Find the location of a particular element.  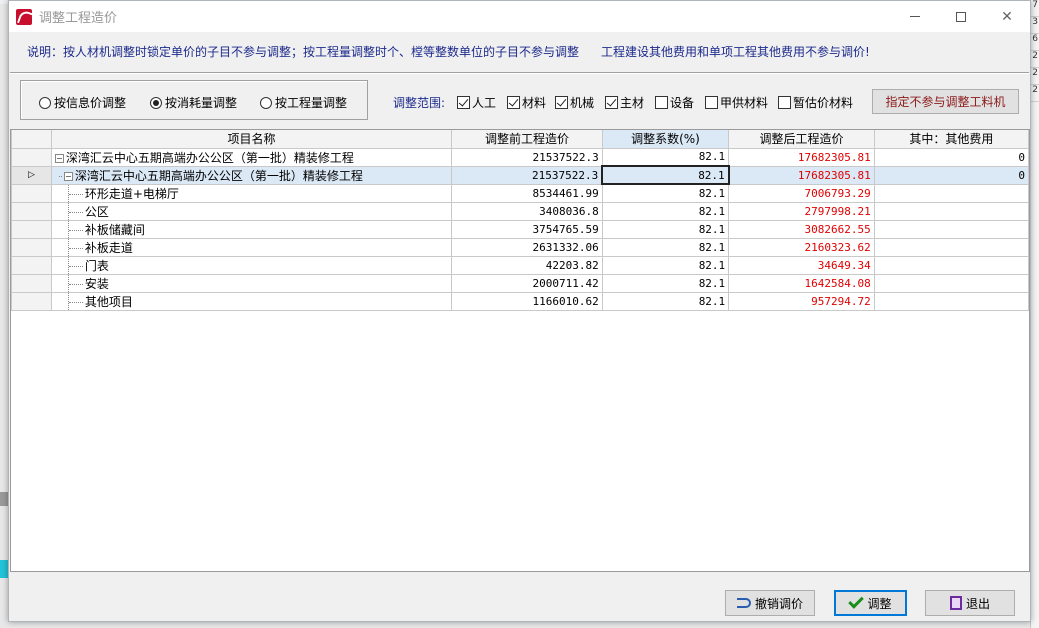

header-before: 调整前工程造价 is located at coordinates (527, 139).